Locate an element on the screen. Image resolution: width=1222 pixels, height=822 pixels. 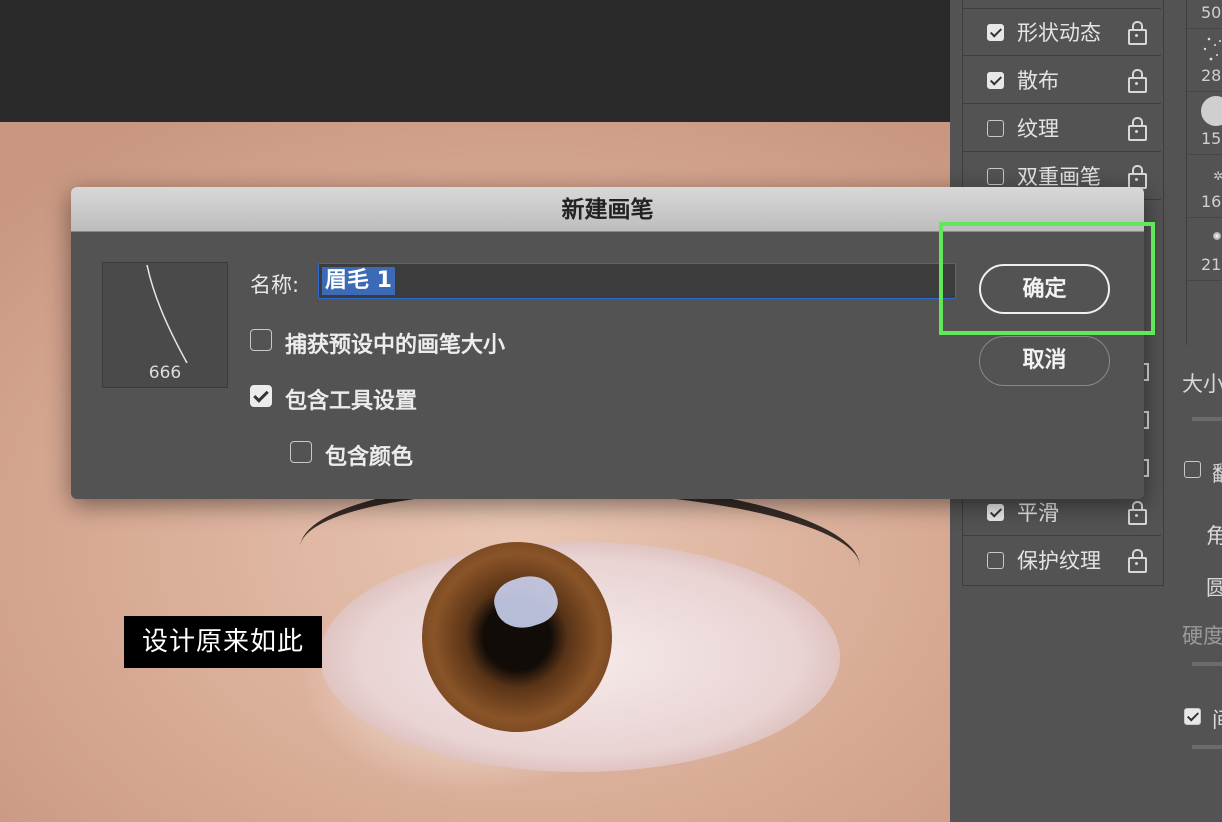
name-input-value: 眉毛 1 is located at coordinates (358, 281).